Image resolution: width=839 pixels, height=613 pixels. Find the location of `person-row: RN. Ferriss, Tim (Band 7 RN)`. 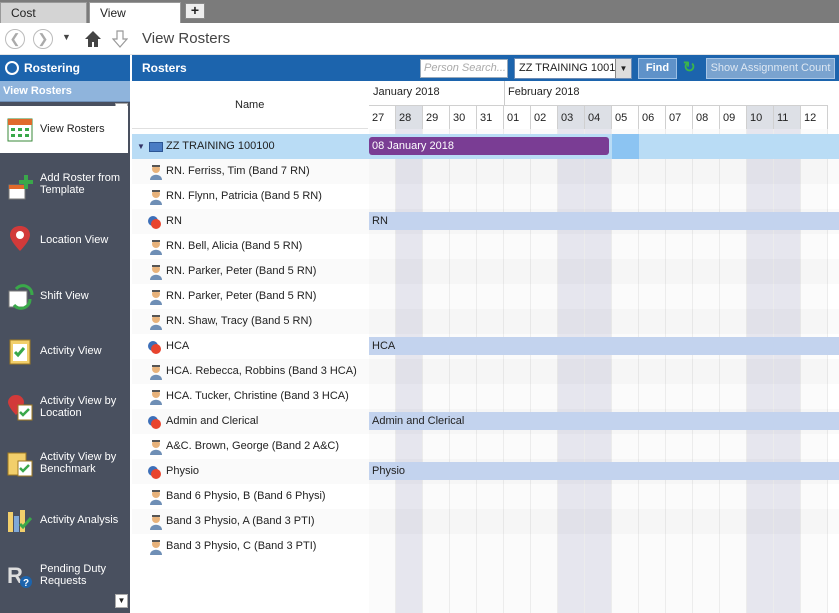

person-row: RN. Ferriss, Tim (Band 7 RN) is located at coordinates (250, 171).